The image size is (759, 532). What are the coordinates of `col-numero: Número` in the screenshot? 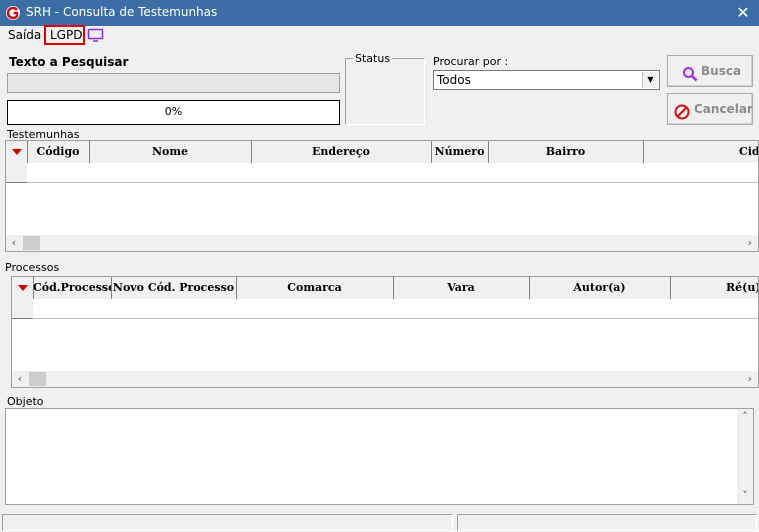 It's located at (460, 152).